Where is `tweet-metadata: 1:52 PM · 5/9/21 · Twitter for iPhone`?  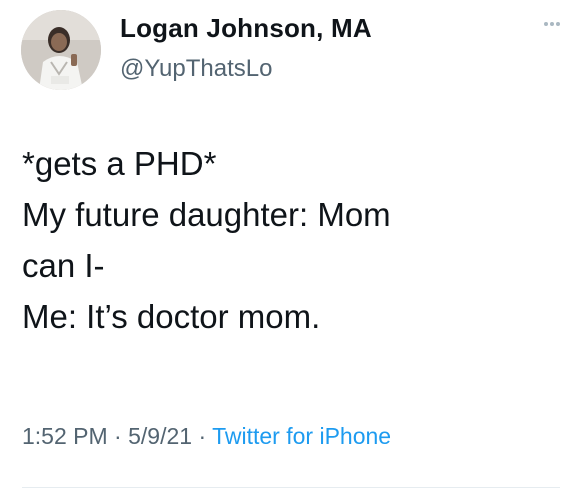 tweet-metadata: 1:52 PM · 5/9/21 · Twitter for iPhone is located at coordinates (206, 436).